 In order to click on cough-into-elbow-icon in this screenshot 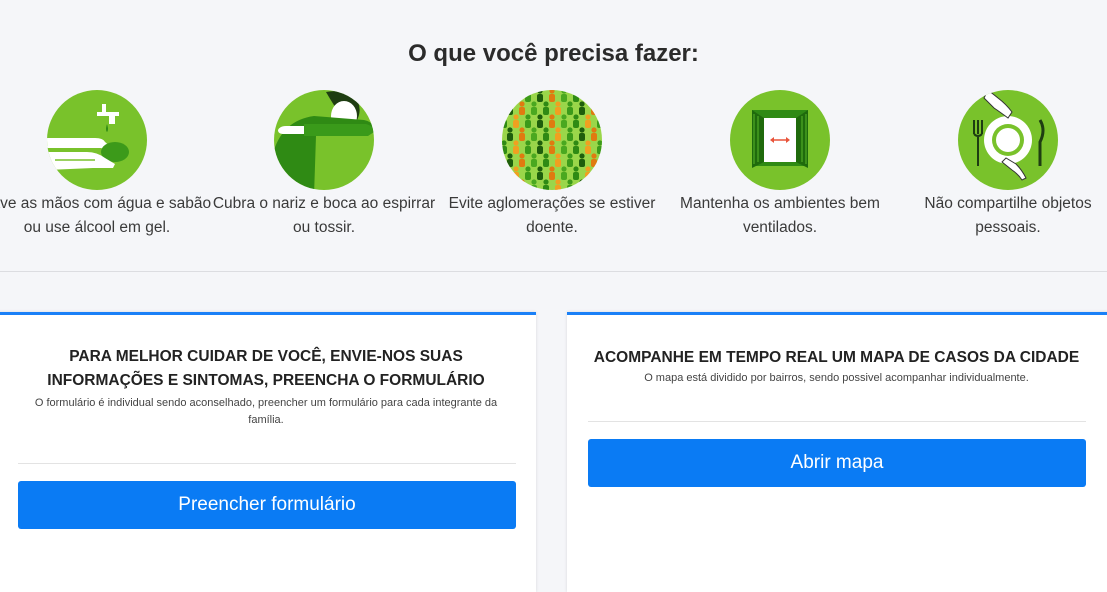, I will do `click(324, 140)`.